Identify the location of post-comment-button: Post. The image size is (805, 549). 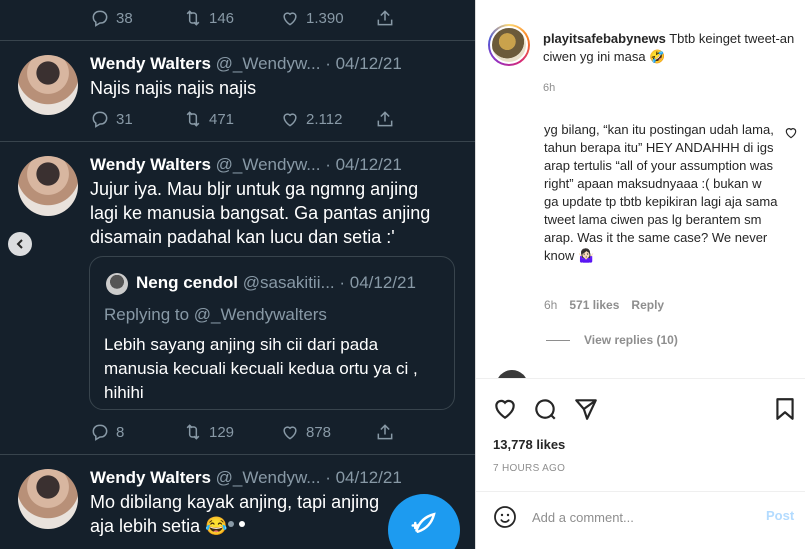
(780, 515).